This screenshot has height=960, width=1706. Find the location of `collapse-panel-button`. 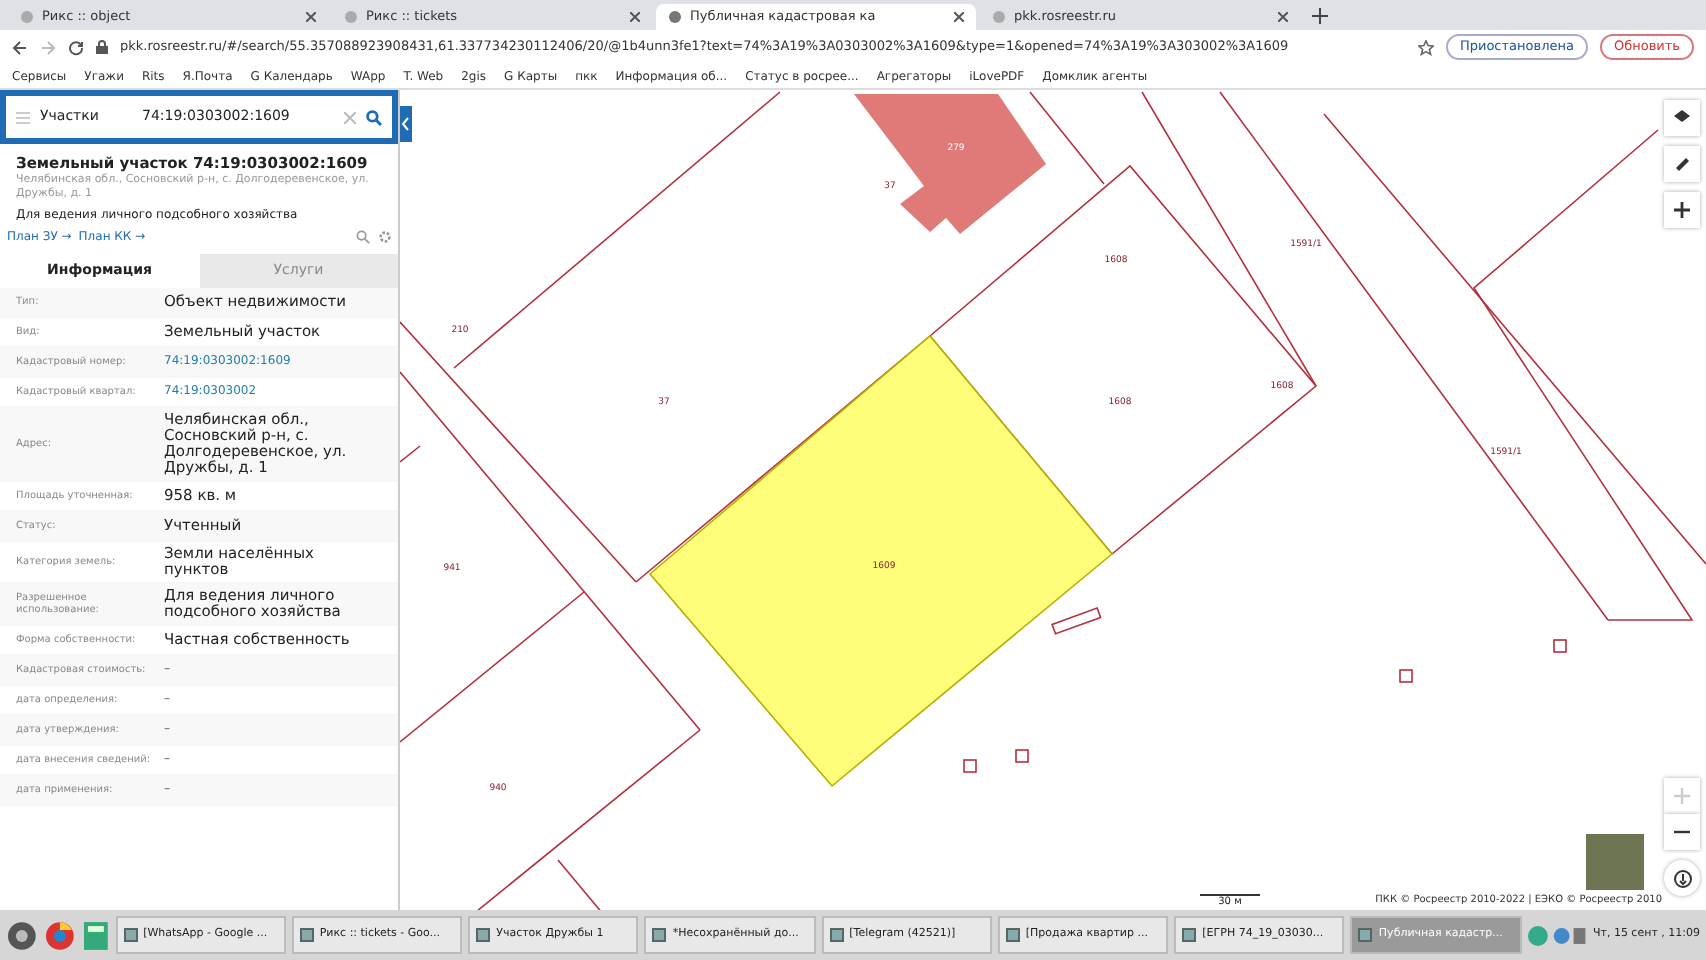

collapse-panel-button is located at coordinates (406, 124).